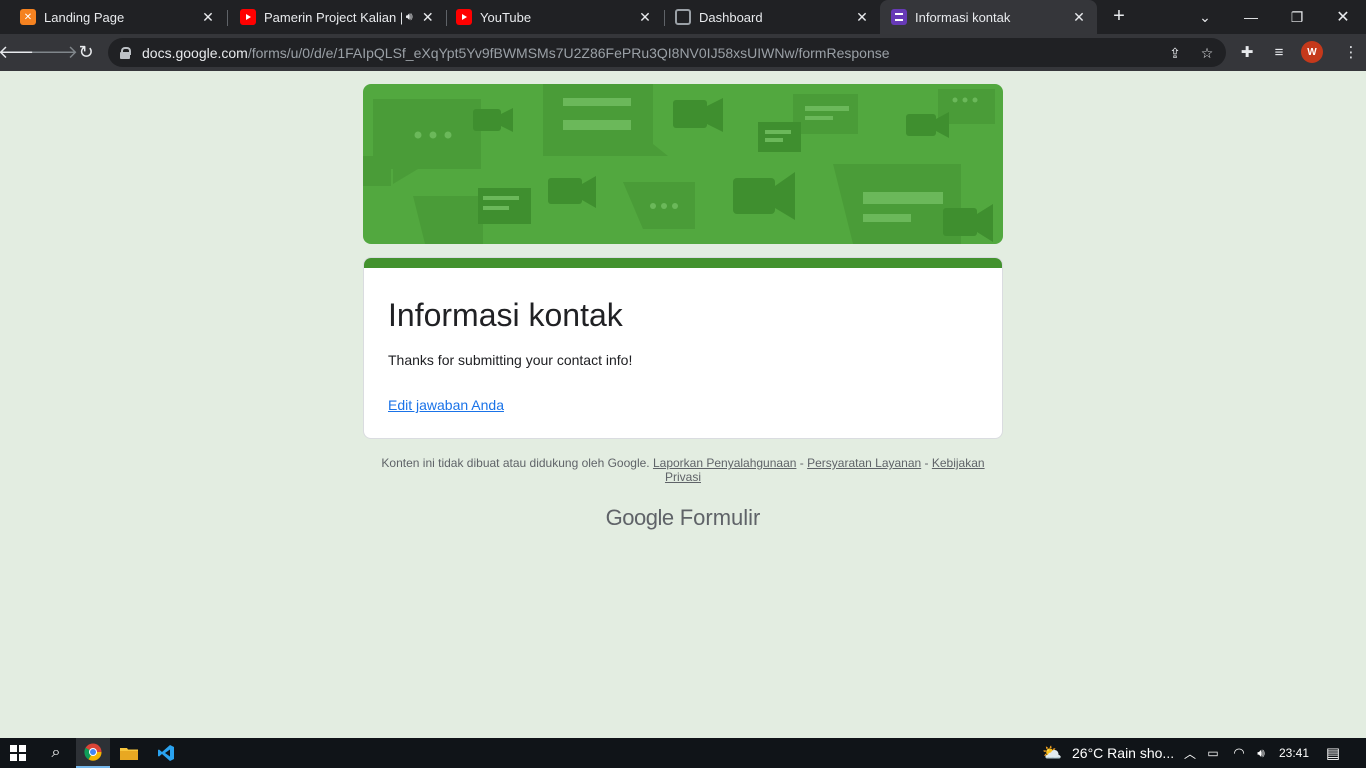 The image size is (1366, 768). I want to click on tab-title: Dashboard, so click(731, 17).